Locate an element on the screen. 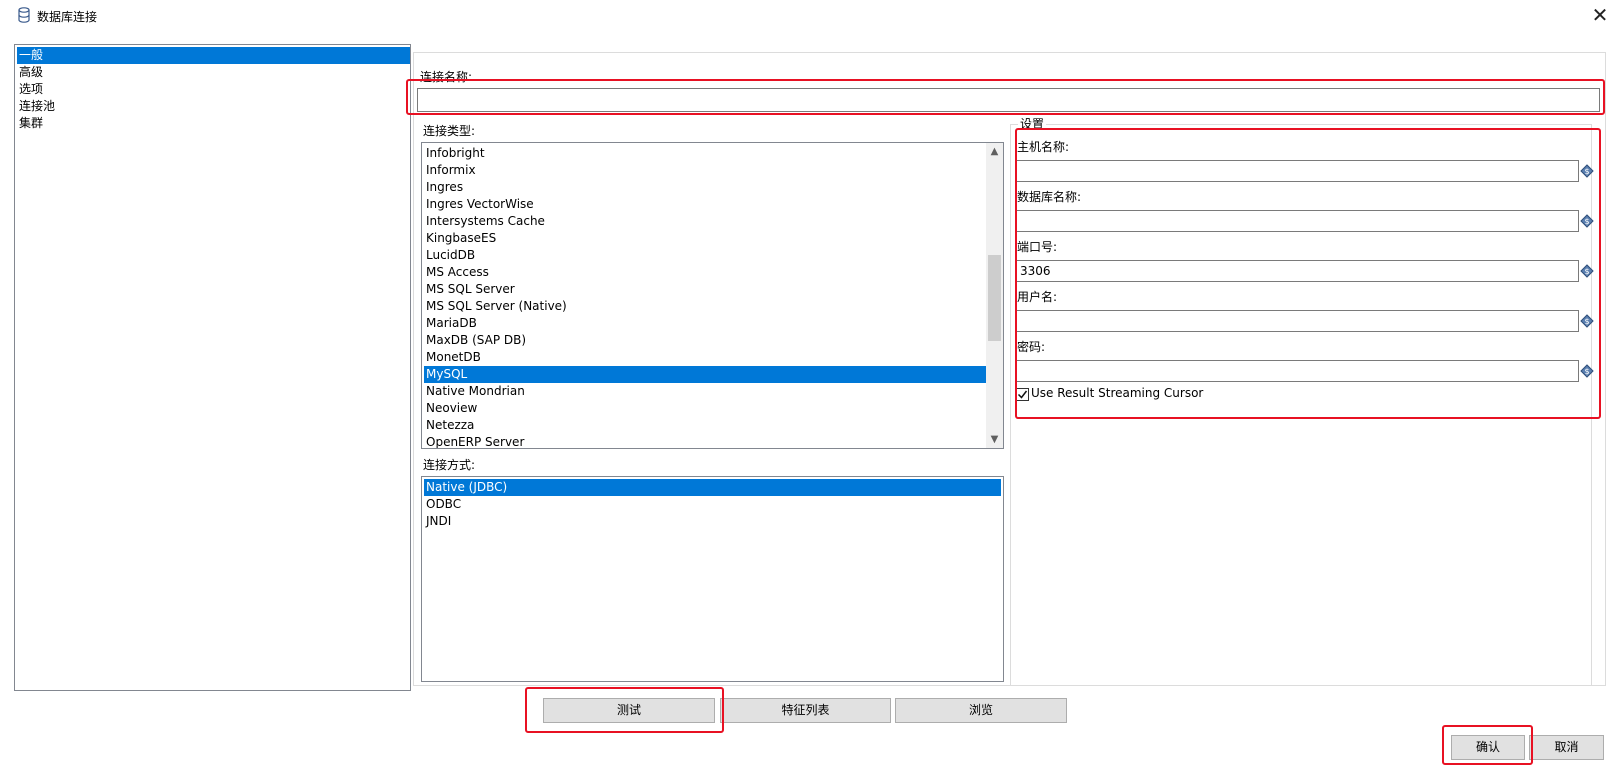 This screenshot has width=1618, height=775. scrollbar-thumb is located at coordinates (994, 298).